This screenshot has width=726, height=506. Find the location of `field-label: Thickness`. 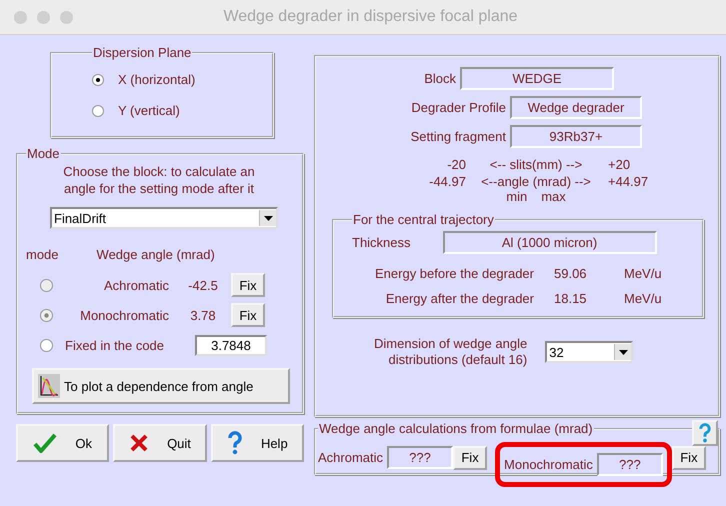

field-label: Thickness is located at coordinates (381, 242).